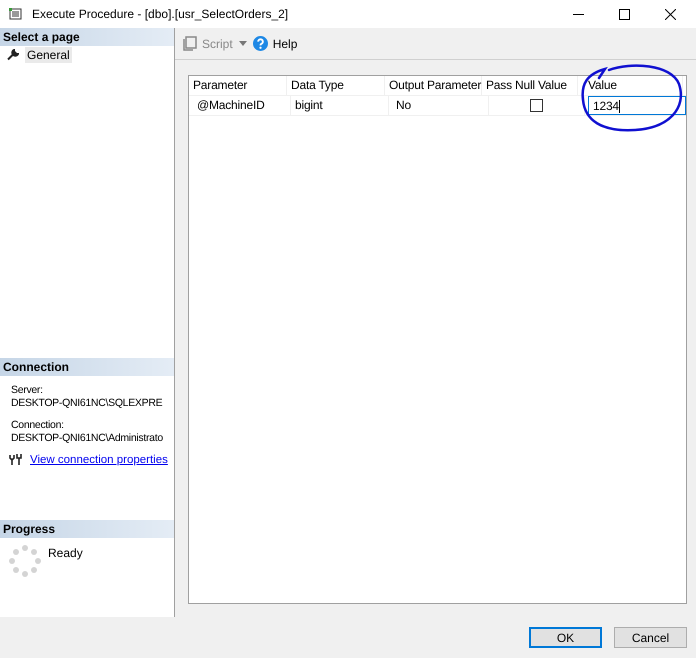  I want to click on wrench-icon, so click(13, 55).